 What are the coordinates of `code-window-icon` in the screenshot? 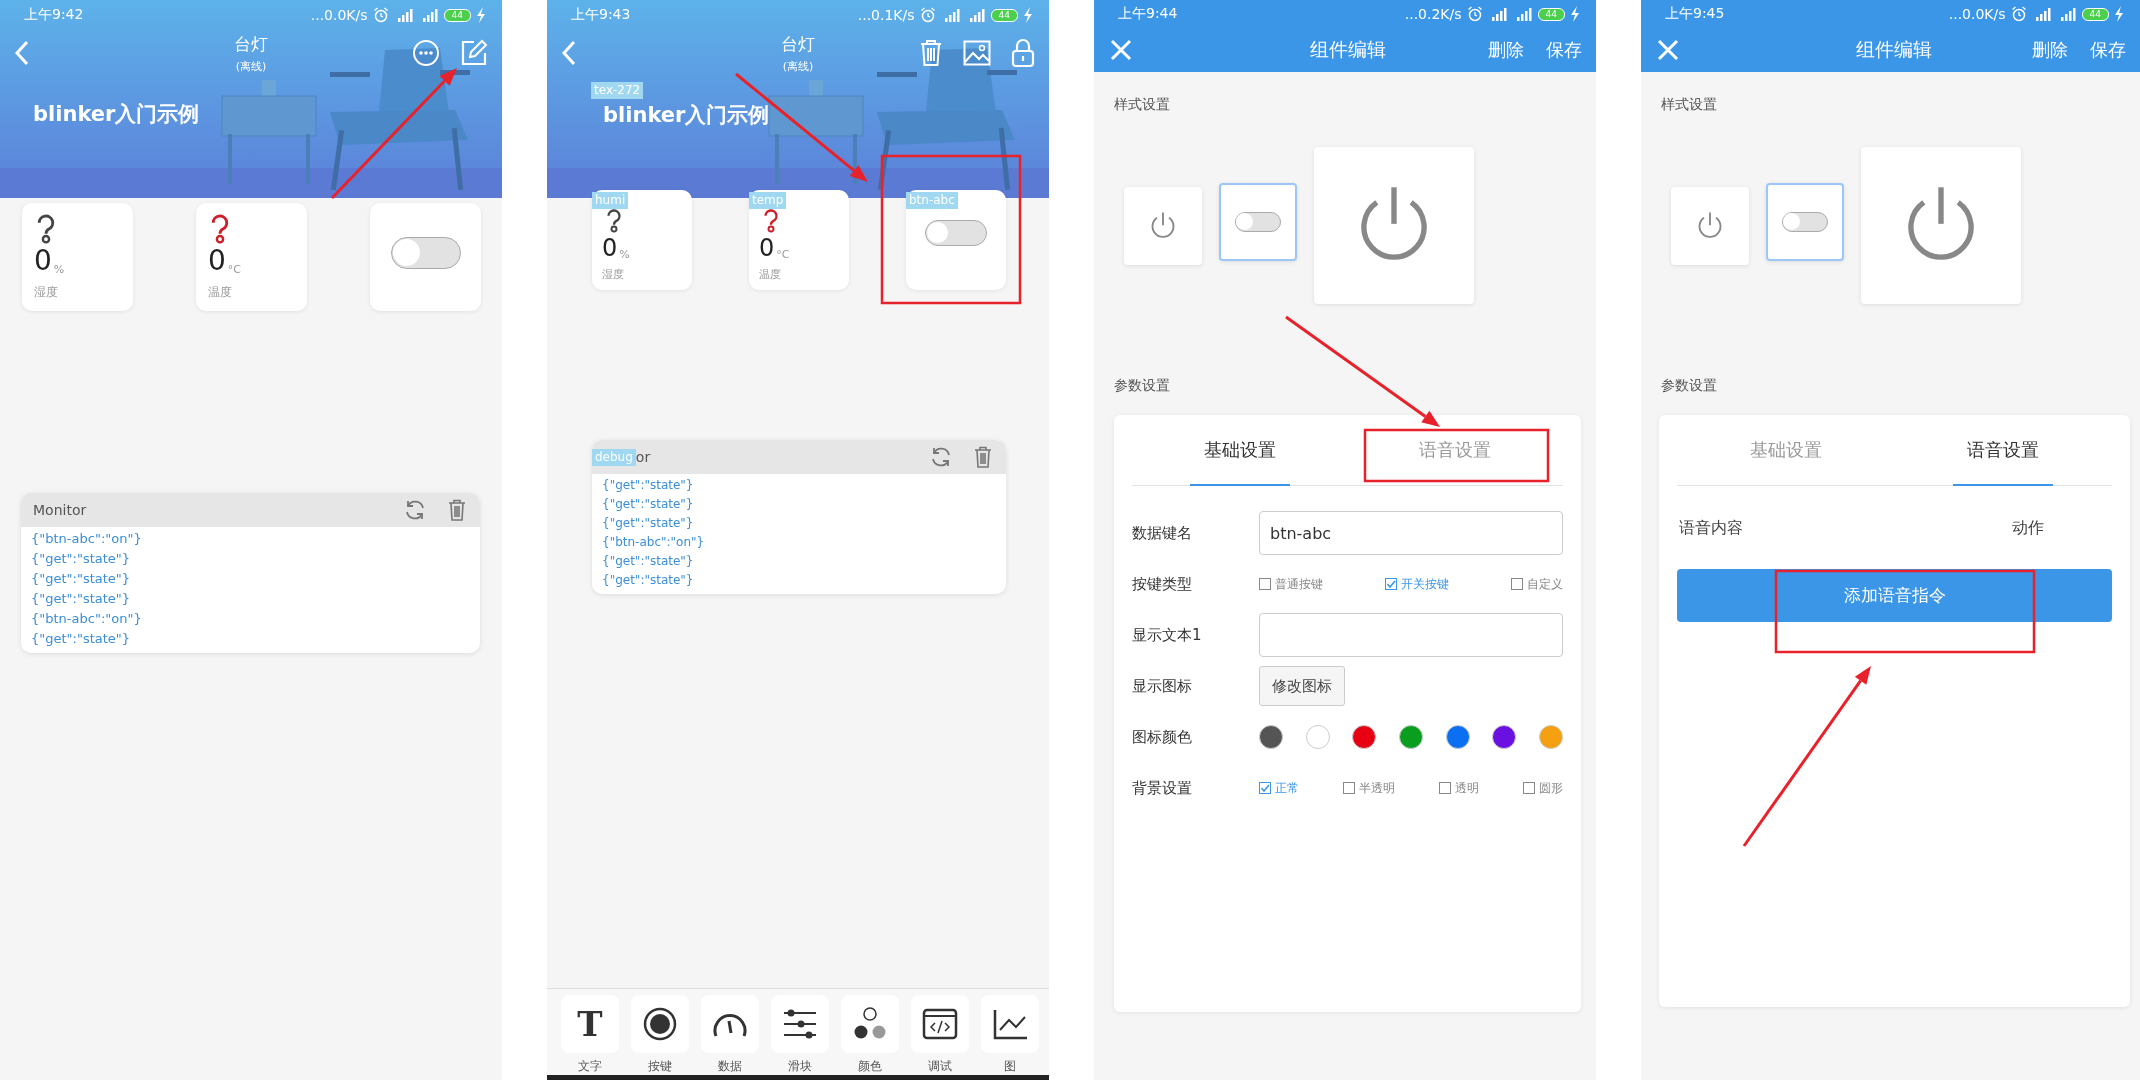 It's located at (940, 1024).